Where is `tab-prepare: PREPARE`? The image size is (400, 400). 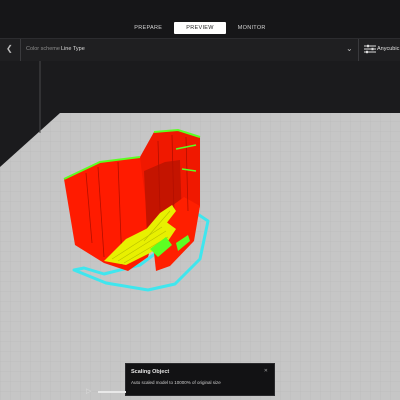
tab-prepare: PREPARE is located at coordinates (148, 28).